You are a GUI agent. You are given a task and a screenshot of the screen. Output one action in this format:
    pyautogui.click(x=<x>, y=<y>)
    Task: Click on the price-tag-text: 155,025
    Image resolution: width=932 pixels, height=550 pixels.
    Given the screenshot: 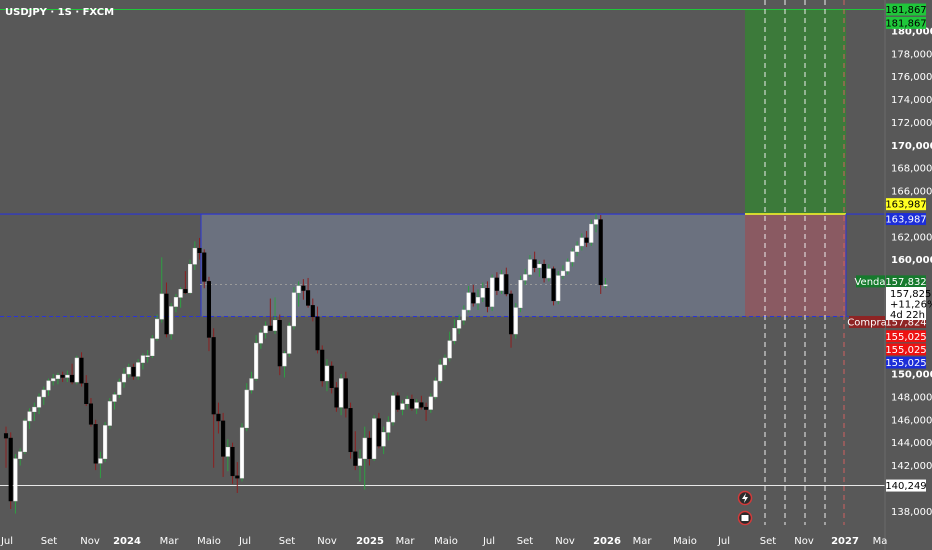 What is the action you would take?
    pyautogui.click(x=905, y=363)
    